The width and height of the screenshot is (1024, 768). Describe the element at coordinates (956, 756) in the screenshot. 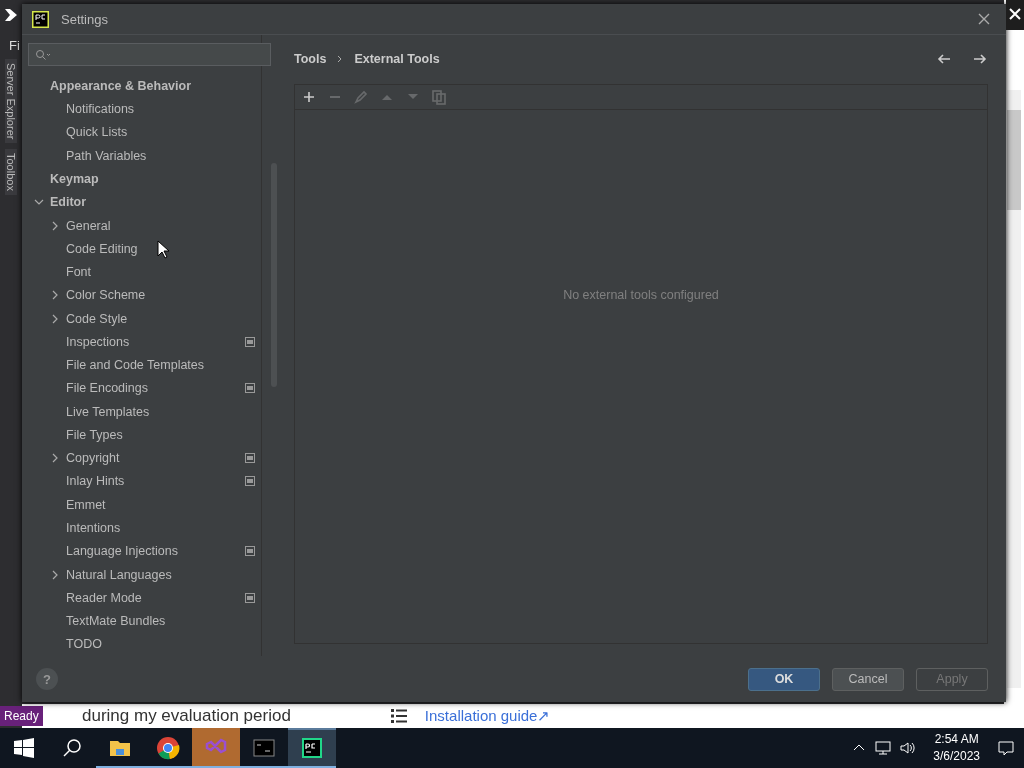

I see `date-text: 3/6/2023` at that location.